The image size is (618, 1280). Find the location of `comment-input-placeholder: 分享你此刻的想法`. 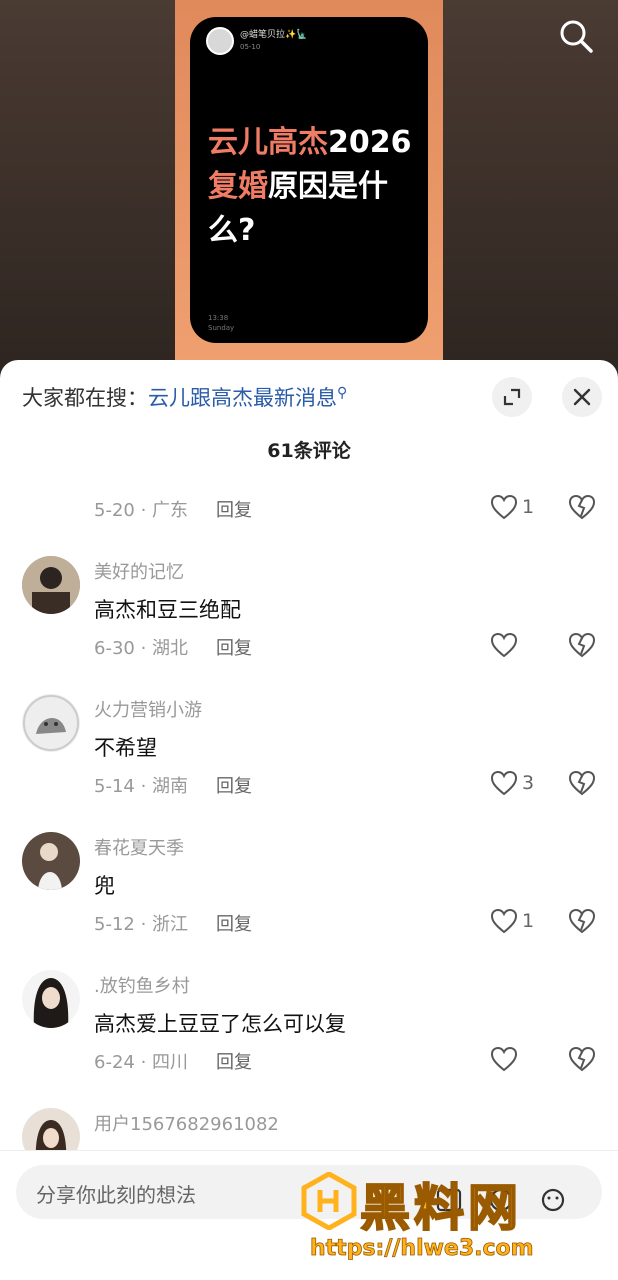

comment-input-placeholder: 分享你此刻的想法 is located at coordinates (116, 1195).